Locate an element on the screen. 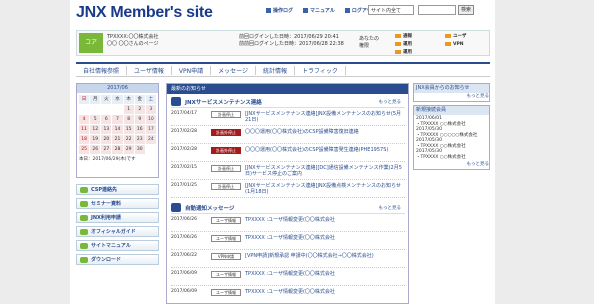 The image size is (594, 304). menu-csp-contacts: CSP連絡先 is located at coordinates (117, 189).